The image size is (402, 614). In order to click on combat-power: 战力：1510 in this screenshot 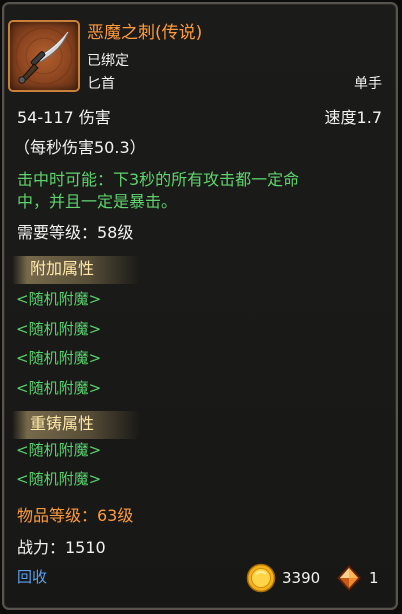, I will do `click(61, 547)`.